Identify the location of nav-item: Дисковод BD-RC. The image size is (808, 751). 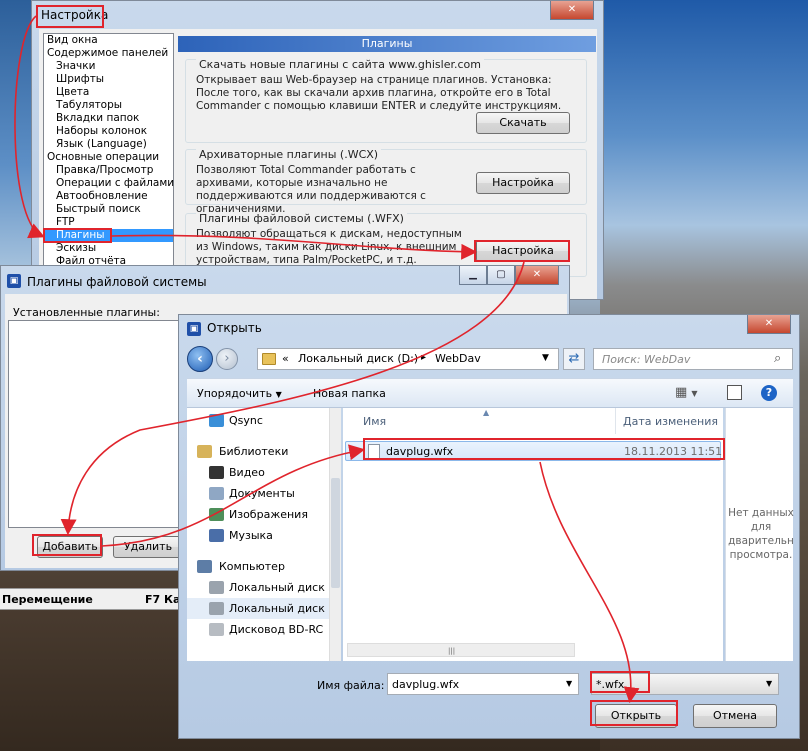
(263, 629).